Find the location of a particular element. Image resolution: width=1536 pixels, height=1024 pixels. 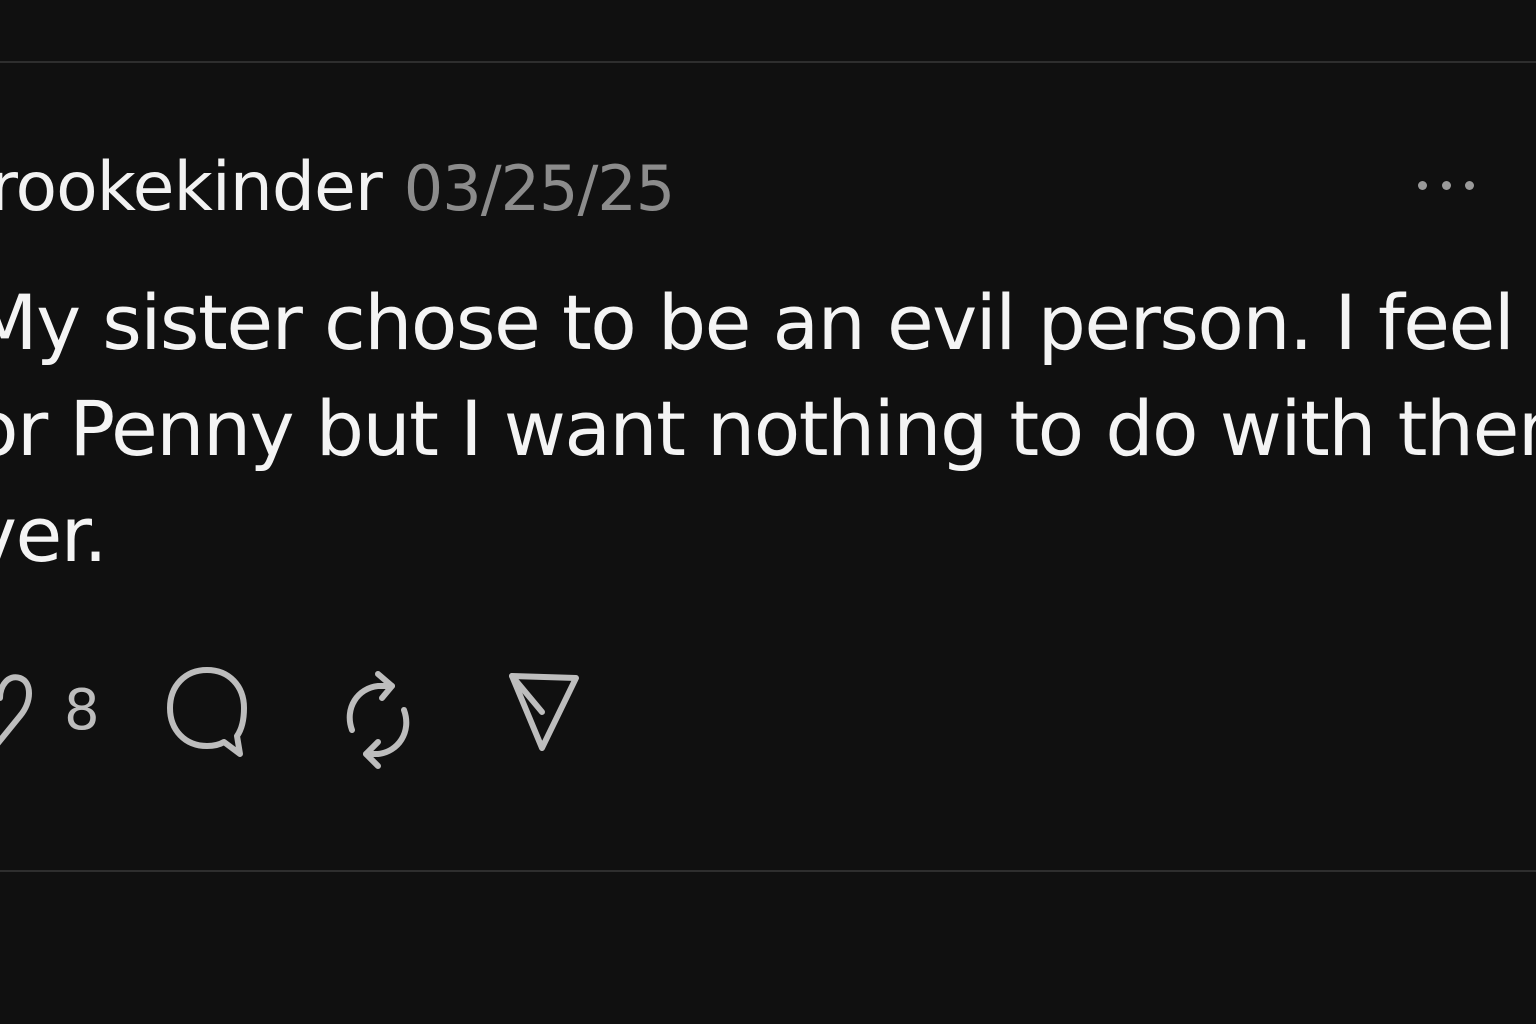

username: rookekinder is located at coordinates (191, 187).